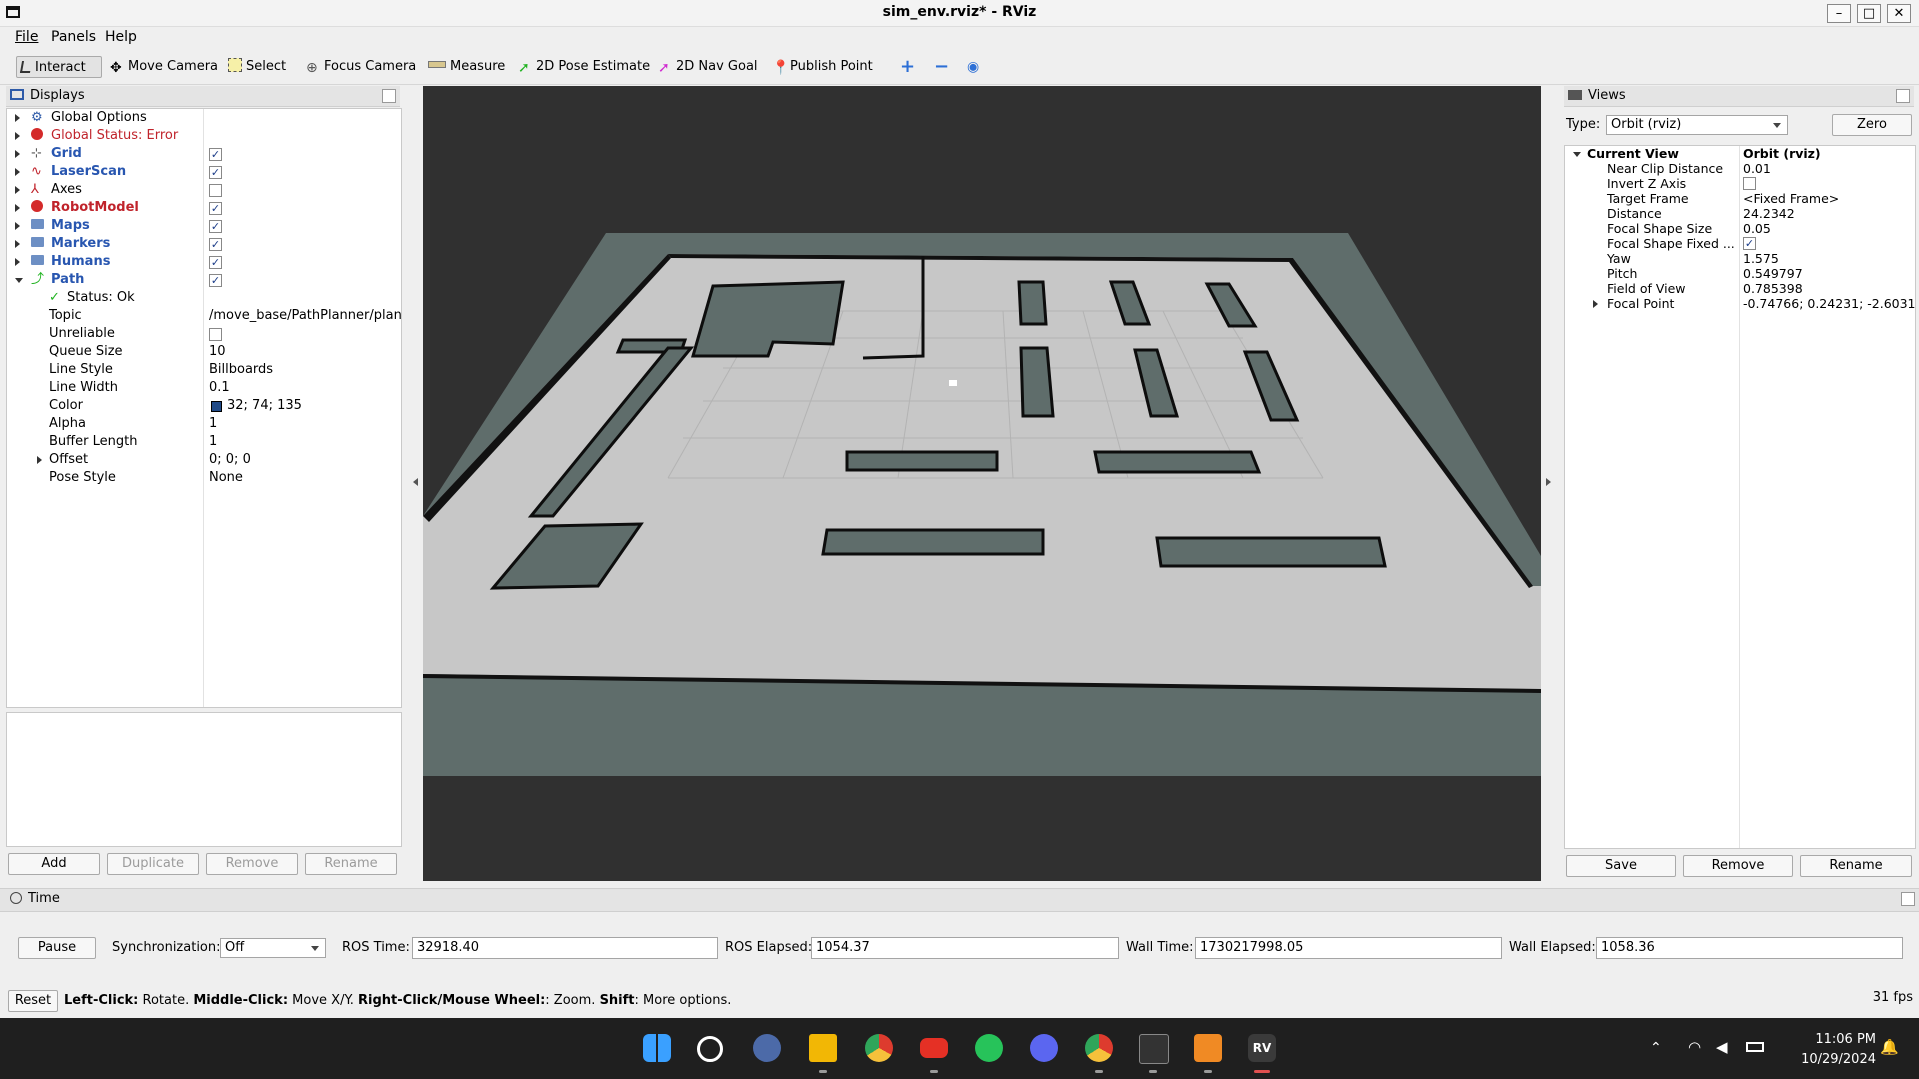  Describe the element at coordinates (1740, 273) in the screenshot. I see `view-property-row: Pitch 0.549797` at that location.